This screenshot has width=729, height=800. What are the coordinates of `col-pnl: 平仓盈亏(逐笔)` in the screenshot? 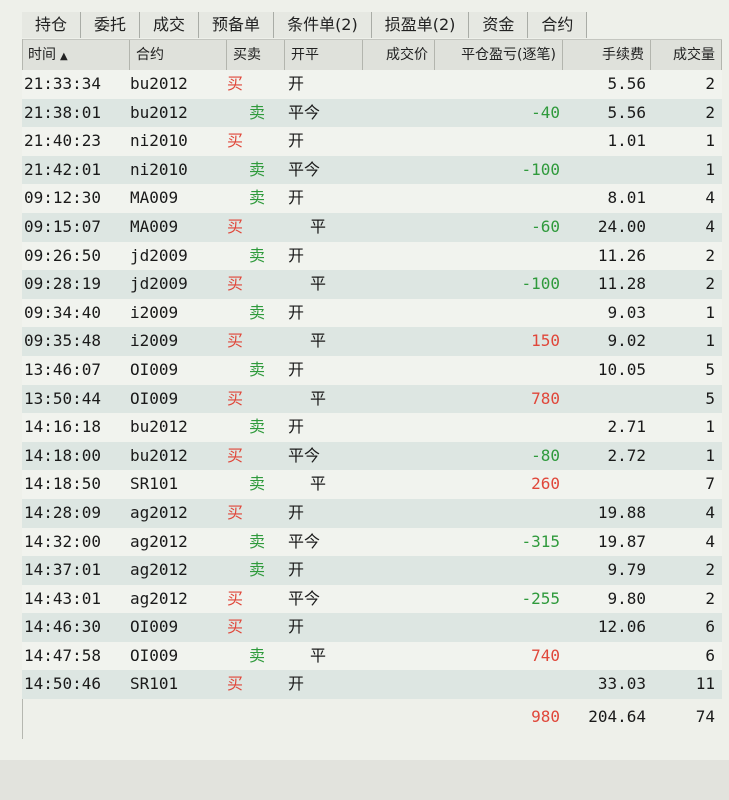 It's located at (499, 55).